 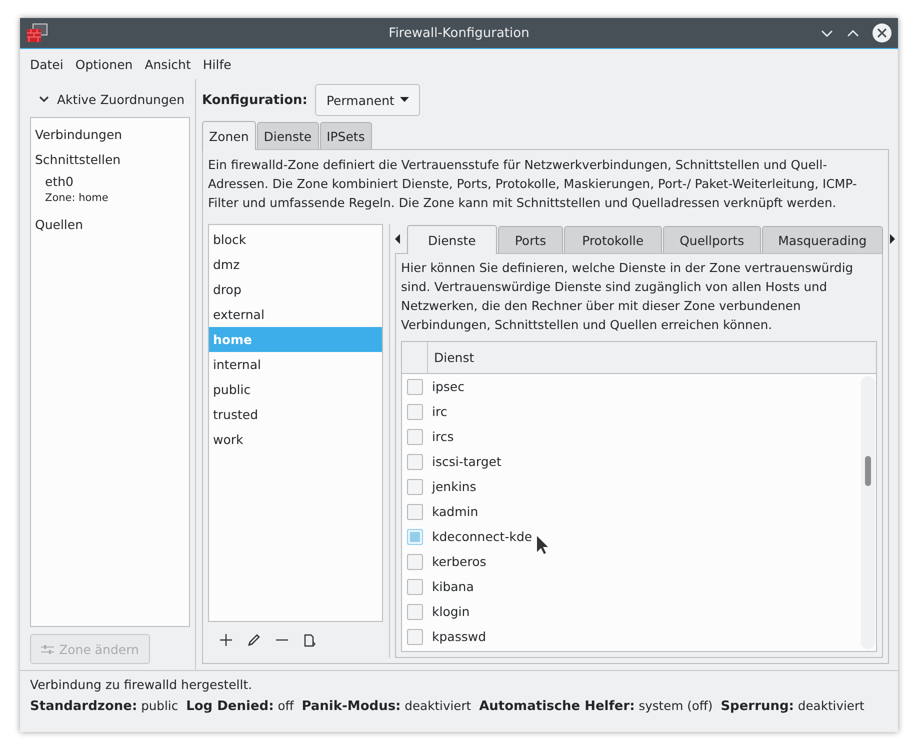 I want to click on bindings-group: Verbindungen, so click(x=112, y=134).